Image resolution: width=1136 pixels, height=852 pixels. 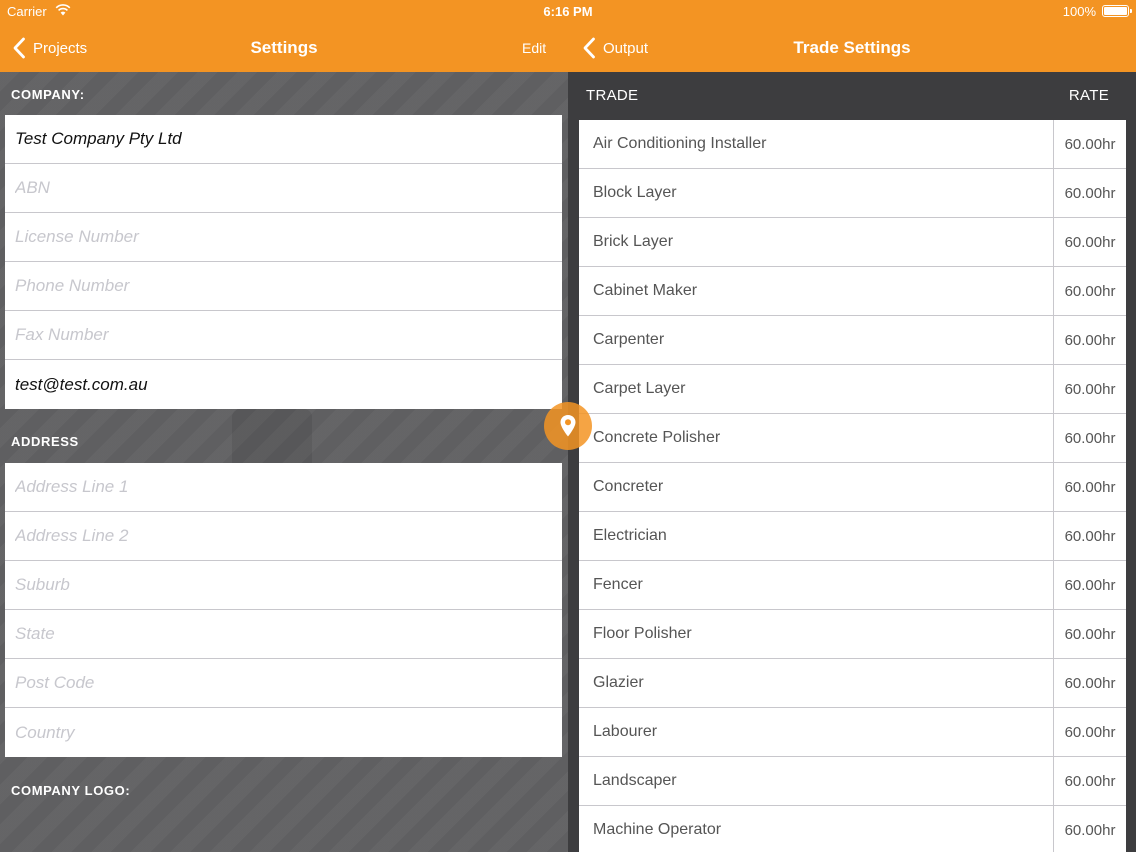 I want to click on trade-row: Glazier 60.00hr, so click(x=852, y=683).